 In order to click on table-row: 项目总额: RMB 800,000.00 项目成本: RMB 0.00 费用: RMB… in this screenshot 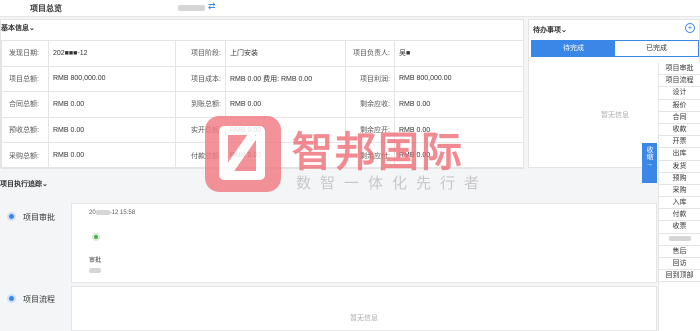, I will do `click(262, 79)`.